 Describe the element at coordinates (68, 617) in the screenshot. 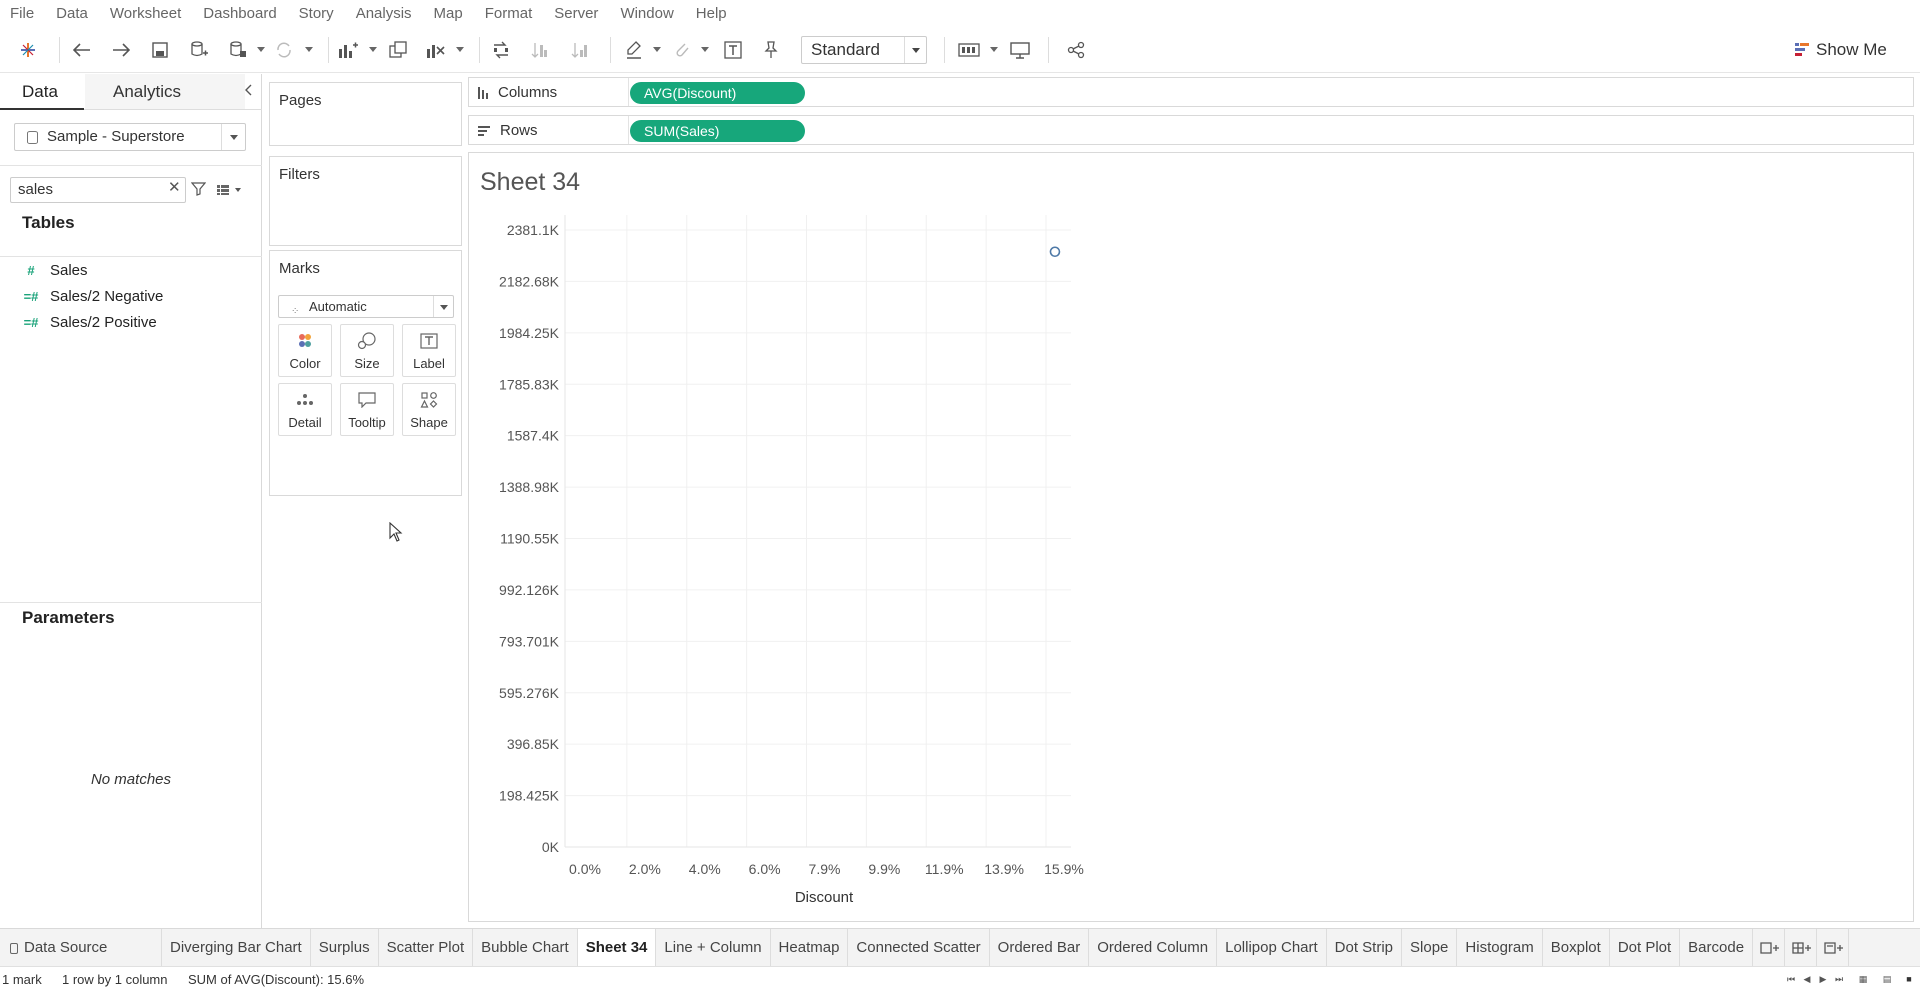

I see `parameters-heading: Parameters` at that location.